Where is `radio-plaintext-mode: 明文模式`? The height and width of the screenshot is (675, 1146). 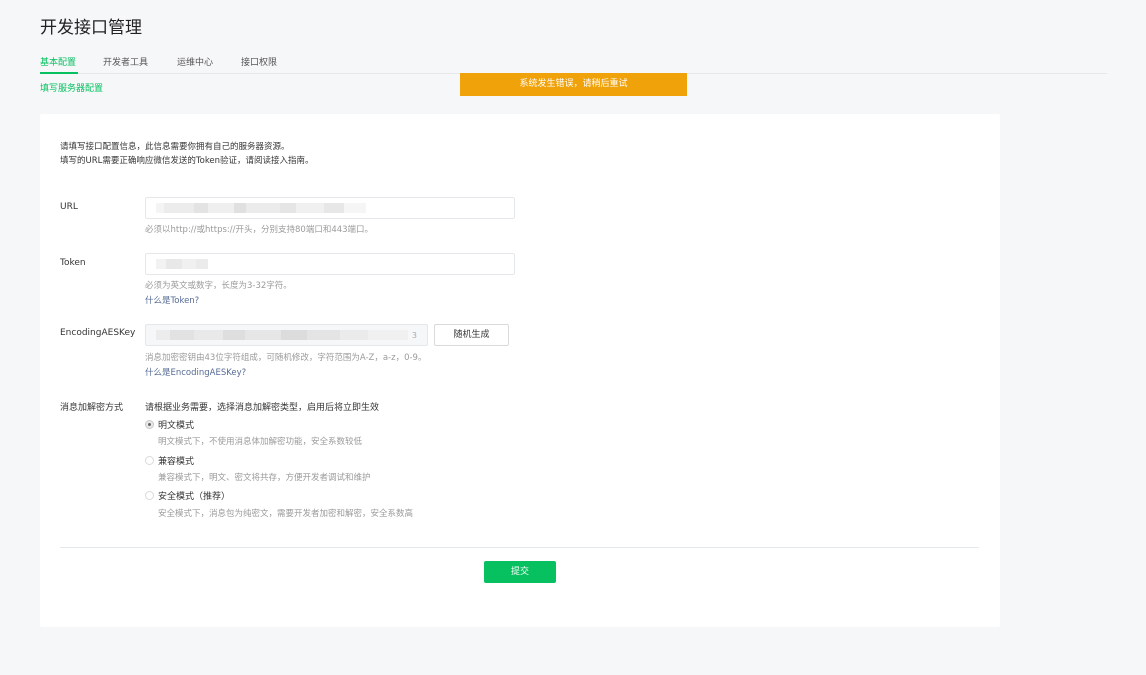 radio-plaintext-mode: 明文模式 is located at coordinates (169, 424).